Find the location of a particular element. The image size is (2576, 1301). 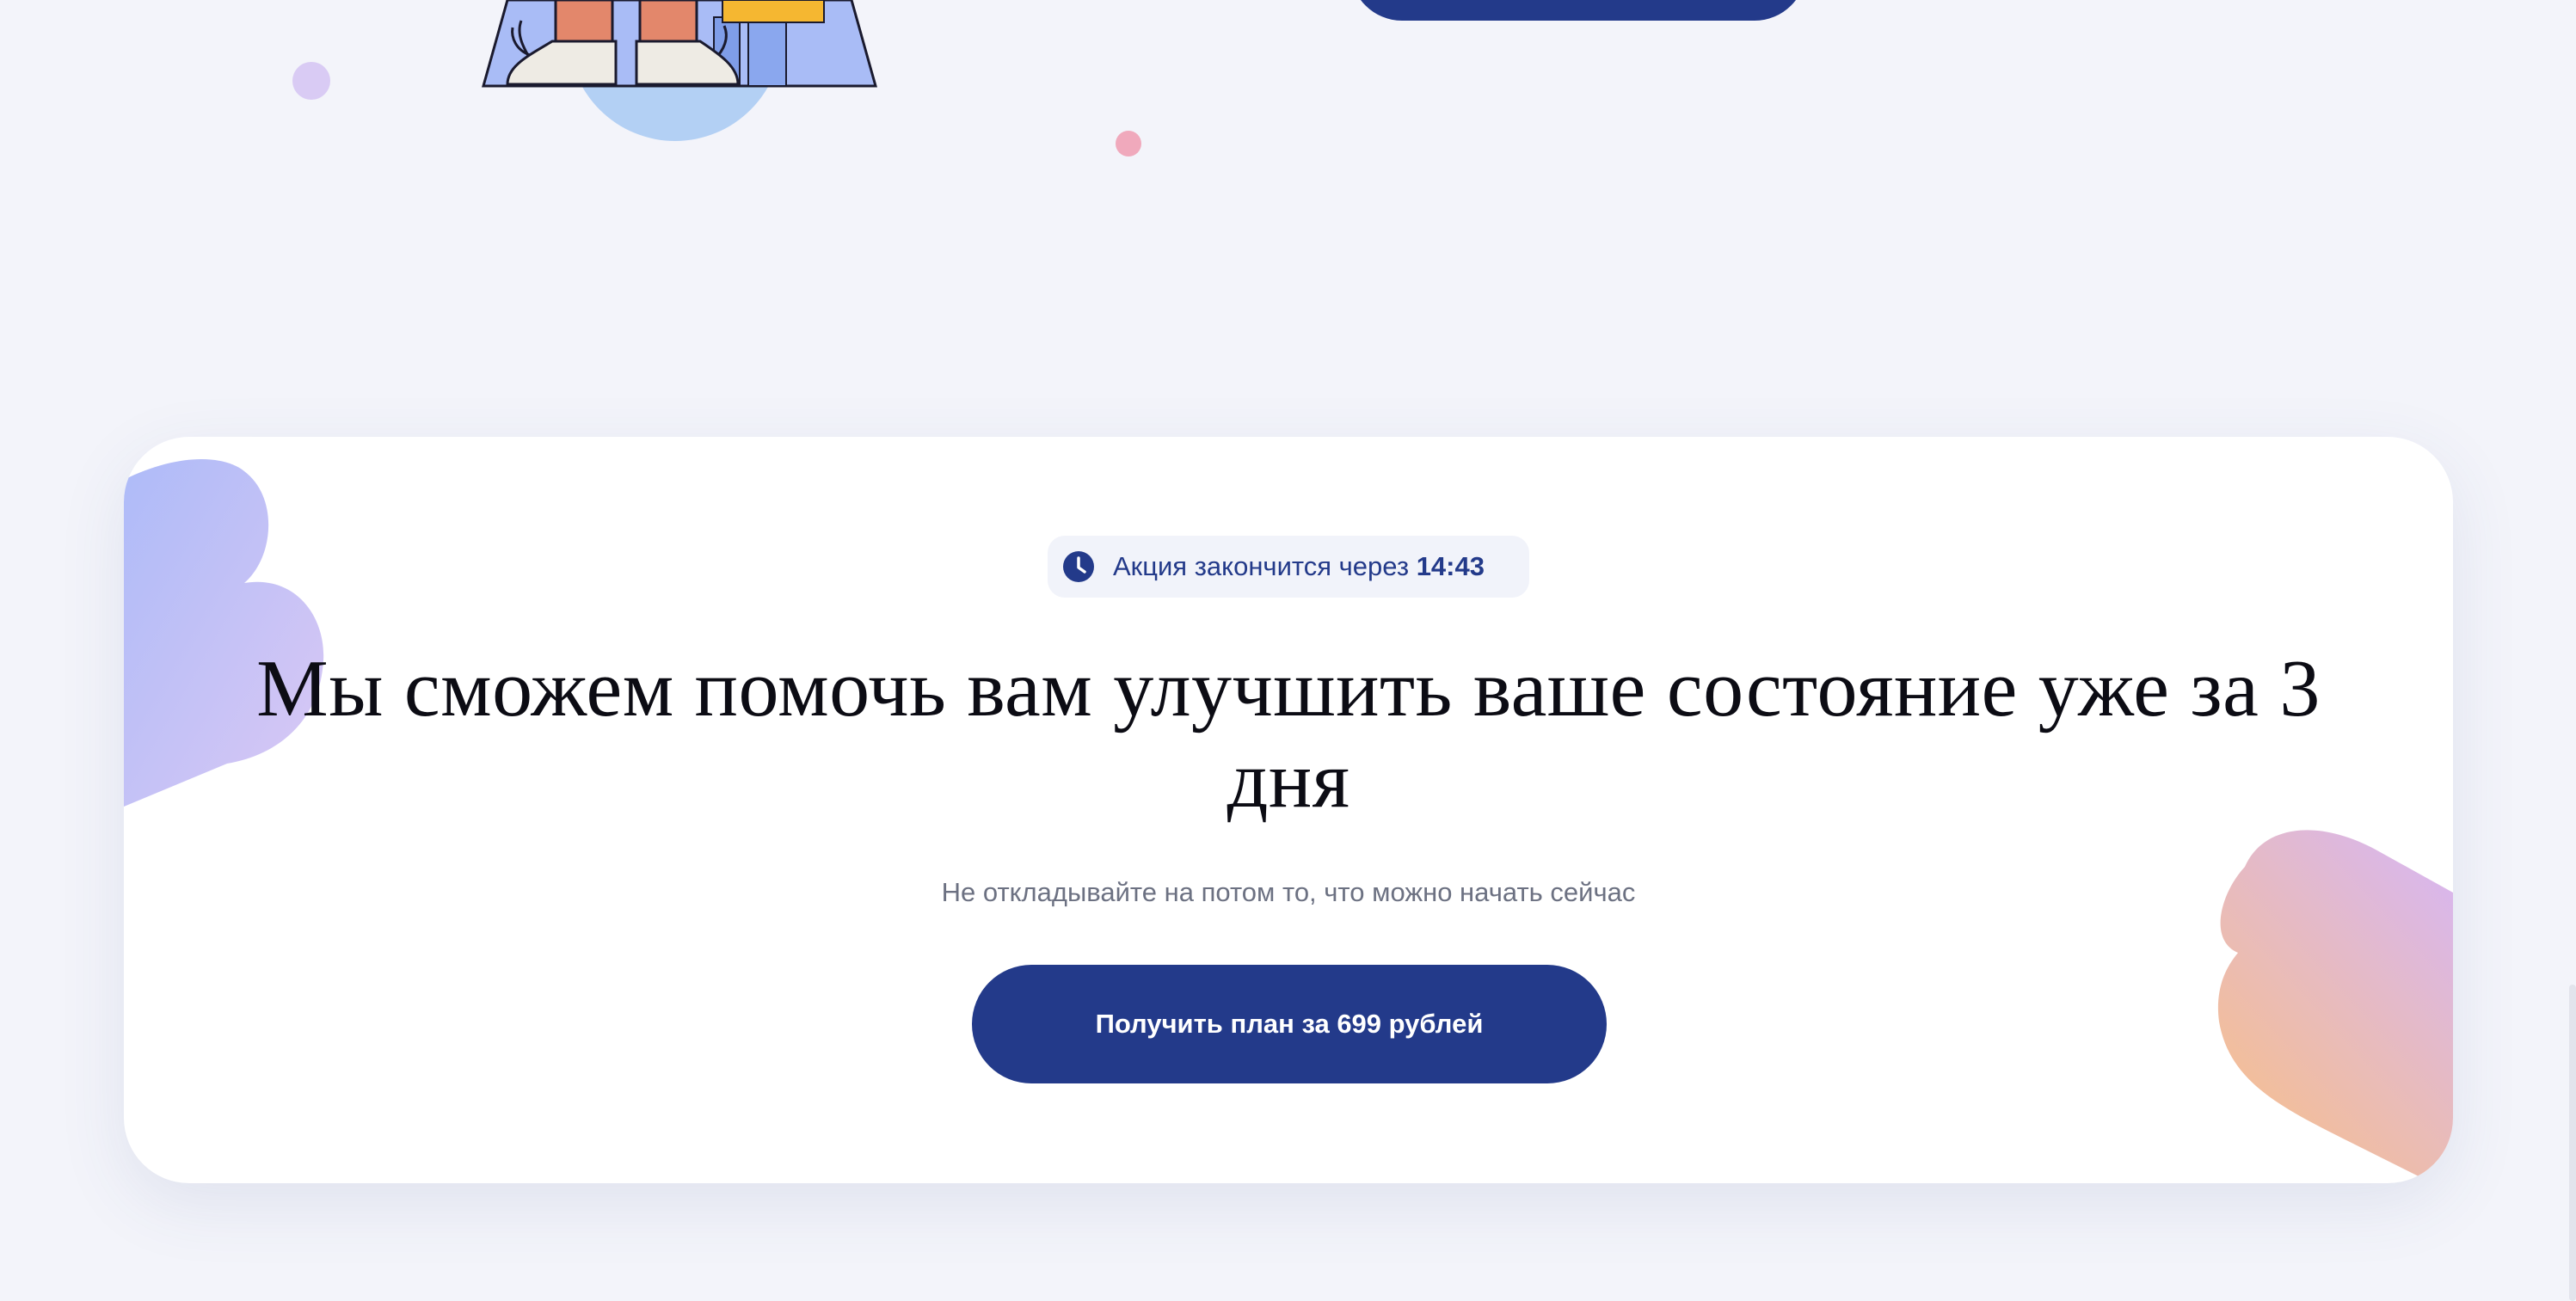

promo-timer-badge: Акция закончится через 14:43 is located at coordinates (1288, 567).